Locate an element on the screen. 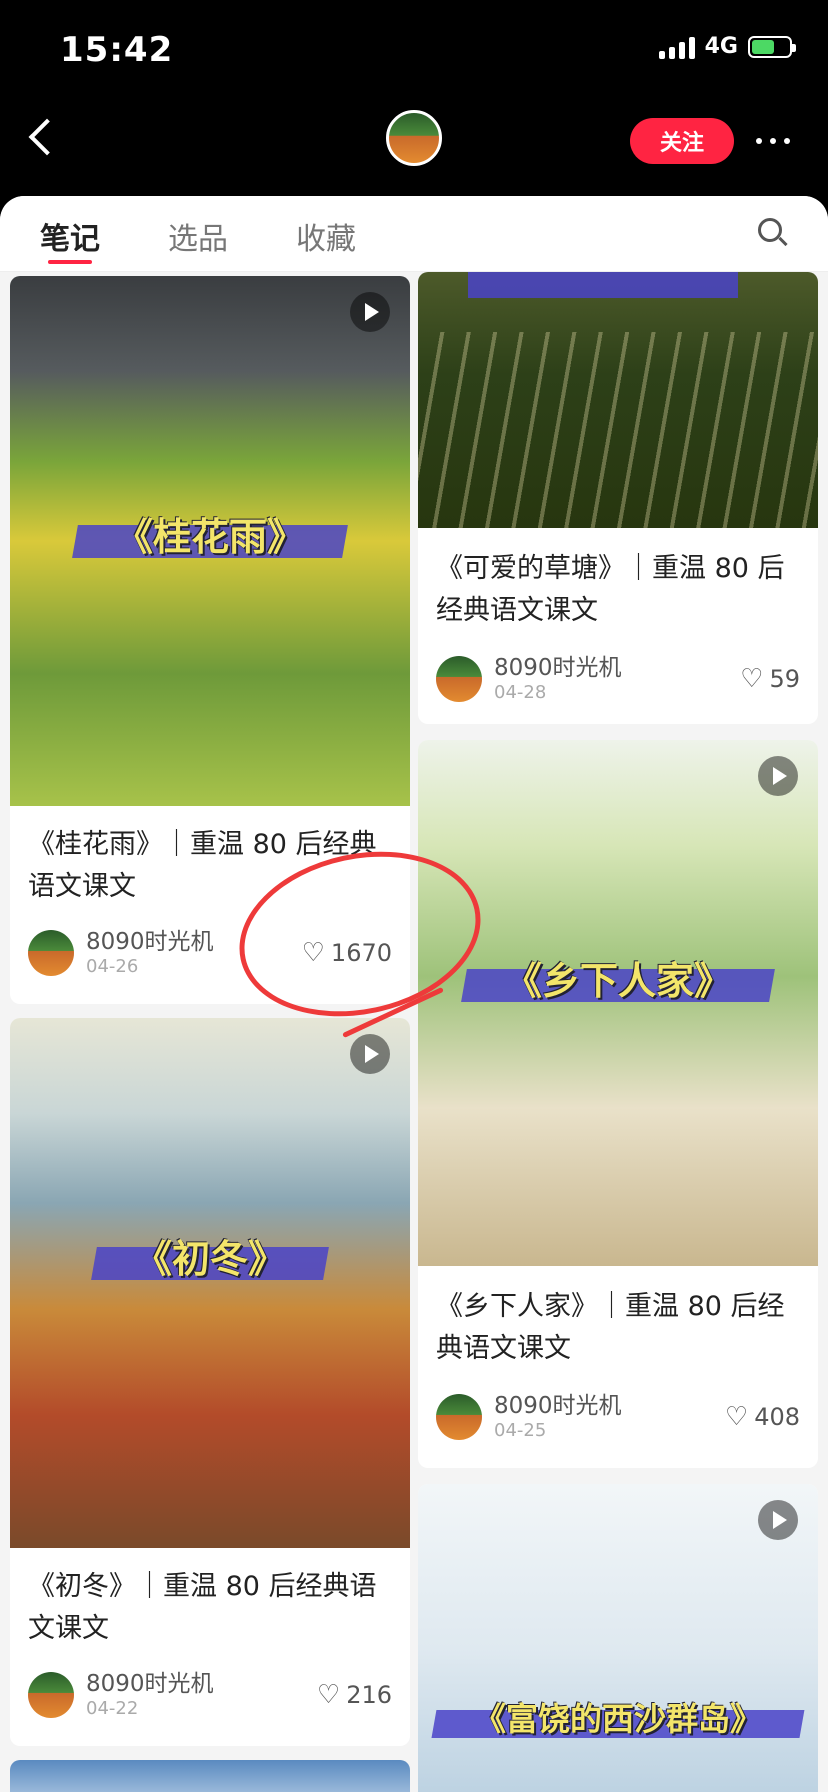 This screenshot has width=828, height=1792. note-card is located at coordinates (210, 1776).